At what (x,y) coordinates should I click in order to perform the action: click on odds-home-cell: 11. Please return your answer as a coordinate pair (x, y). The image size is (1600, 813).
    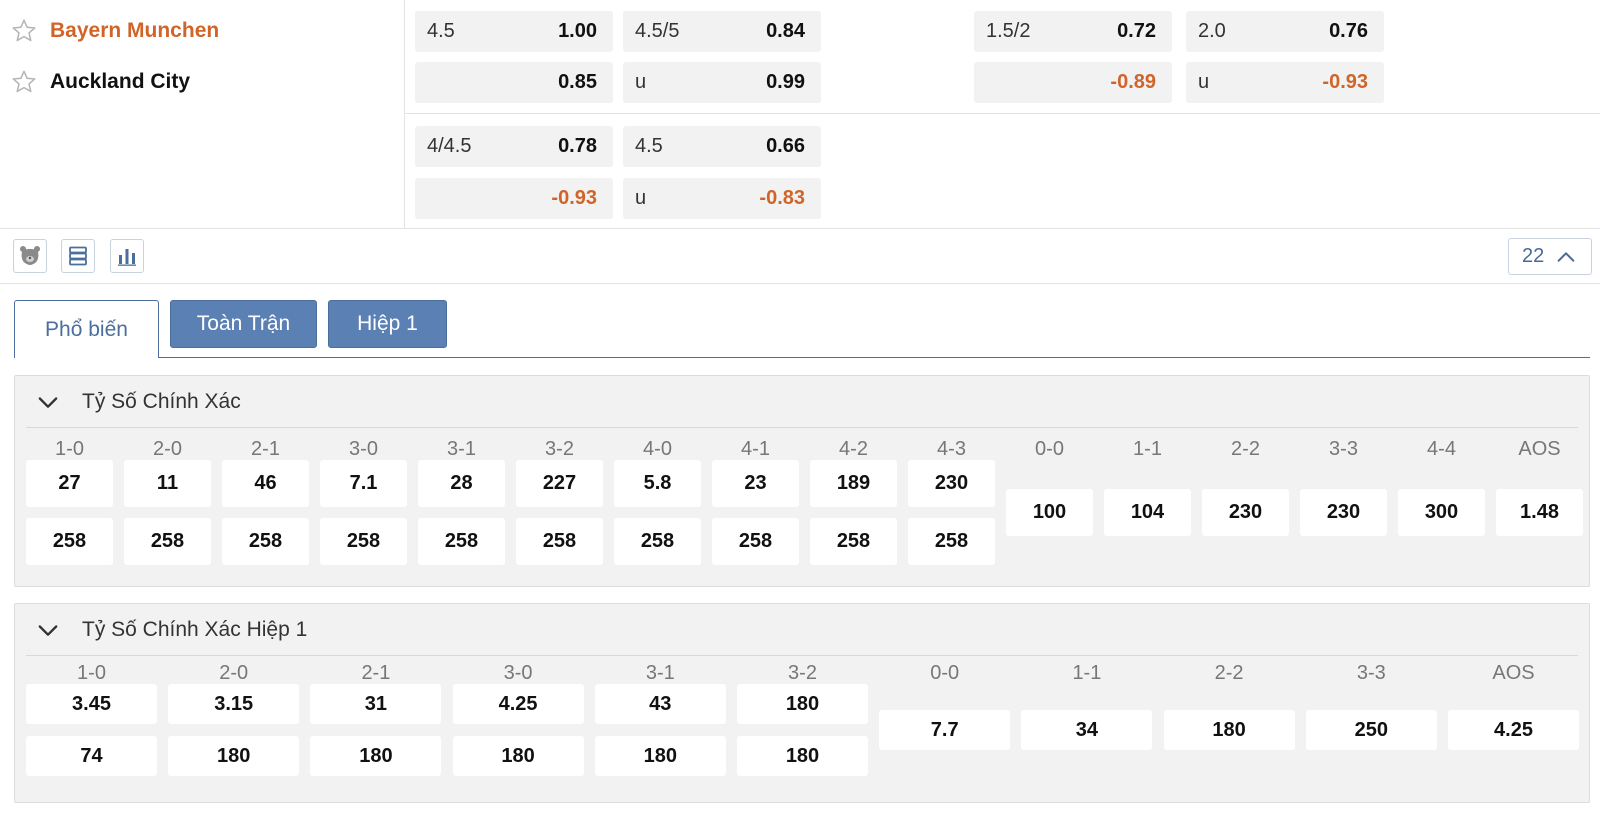
    Looking at the image, I should click on (167, 483).